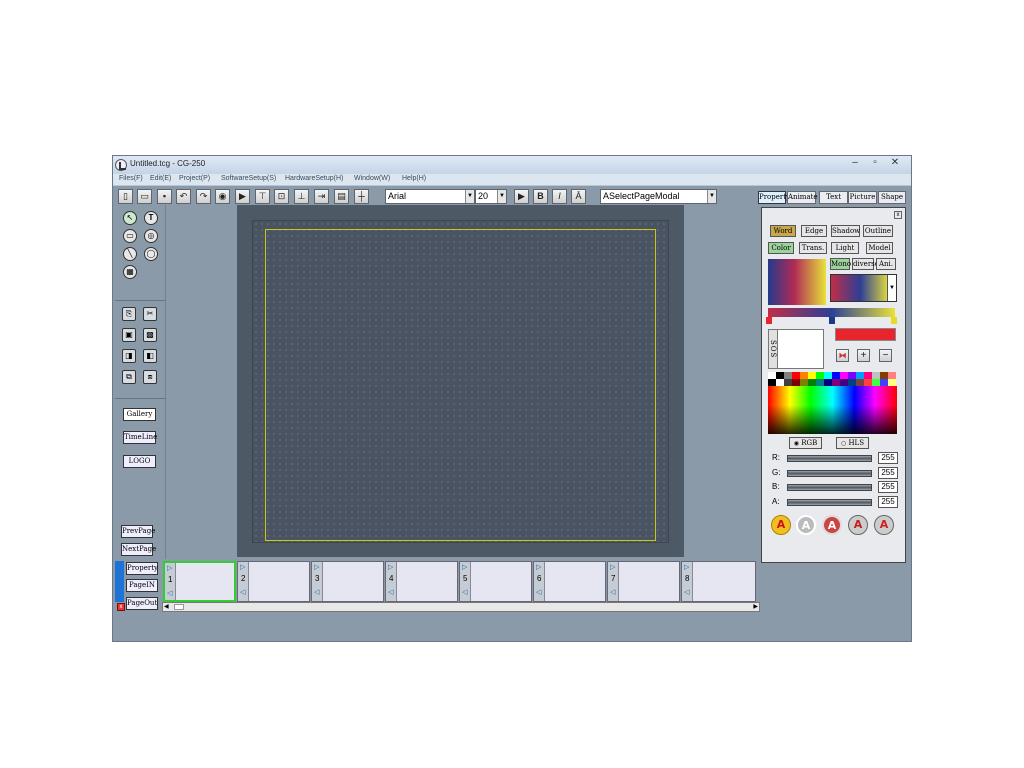  Describe the element at coordinates (262, 196) in the screenshot. I see `align-top-icon: ⊤` at that location.